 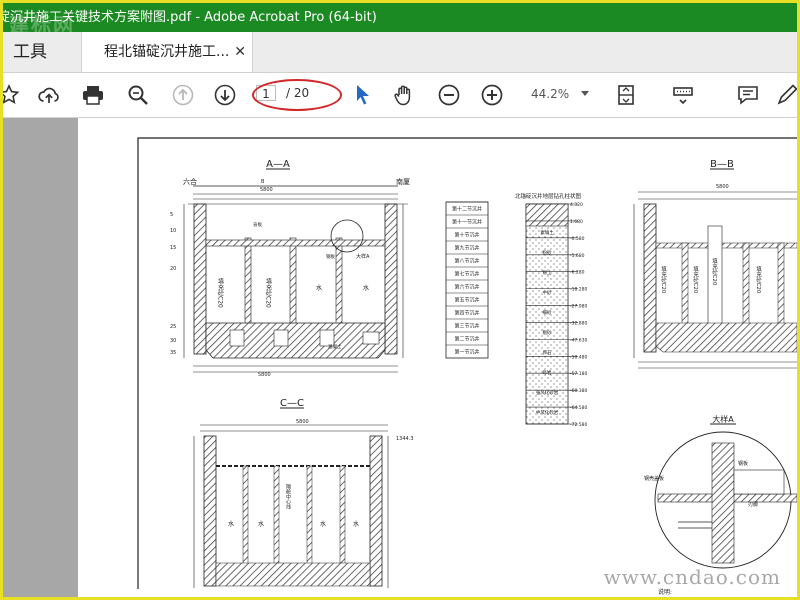 What do you see at coordinates (547, 312) in the screenshot?
I see `bore-layer-label: 细砂` at bounding box center [547, 312].